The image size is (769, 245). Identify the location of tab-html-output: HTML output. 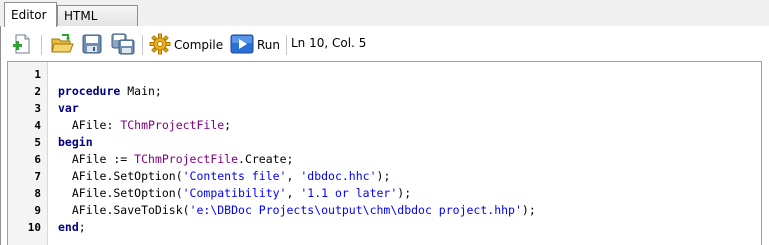
(97, 24).